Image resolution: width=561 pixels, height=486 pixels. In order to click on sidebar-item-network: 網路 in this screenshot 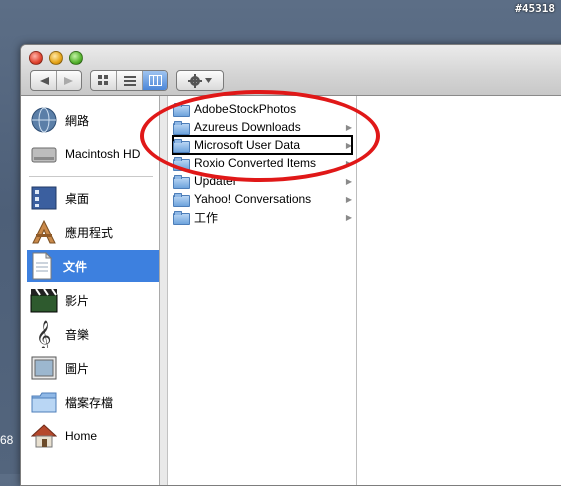, I will do `click(94, 120)`.